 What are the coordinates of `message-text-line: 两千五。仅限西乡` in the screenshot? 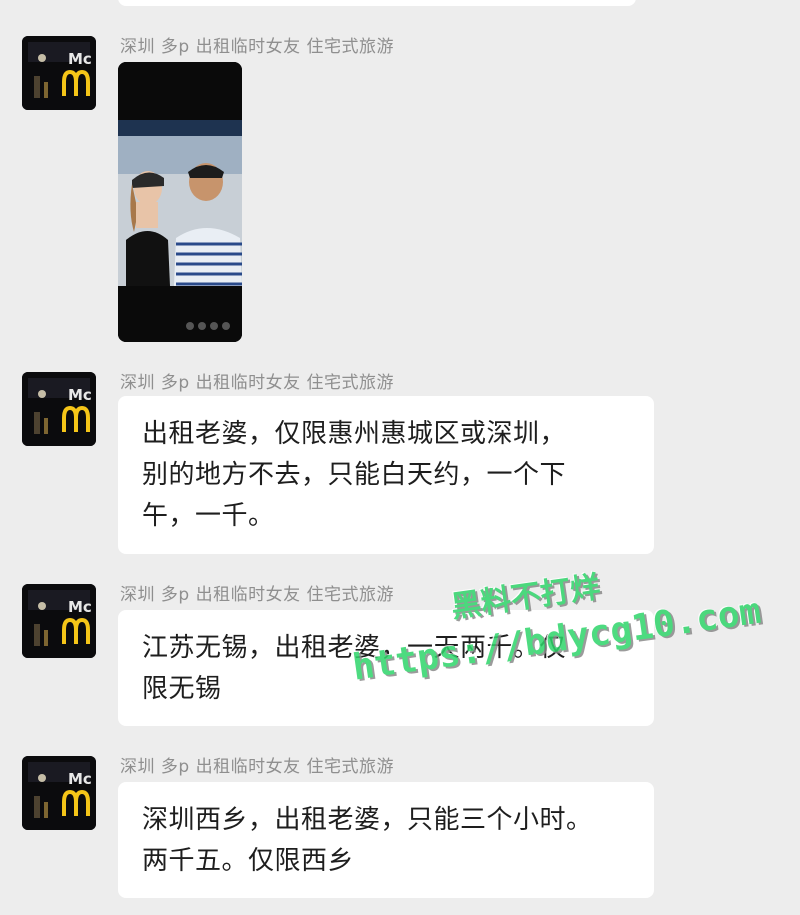 It's located at (248, 861).